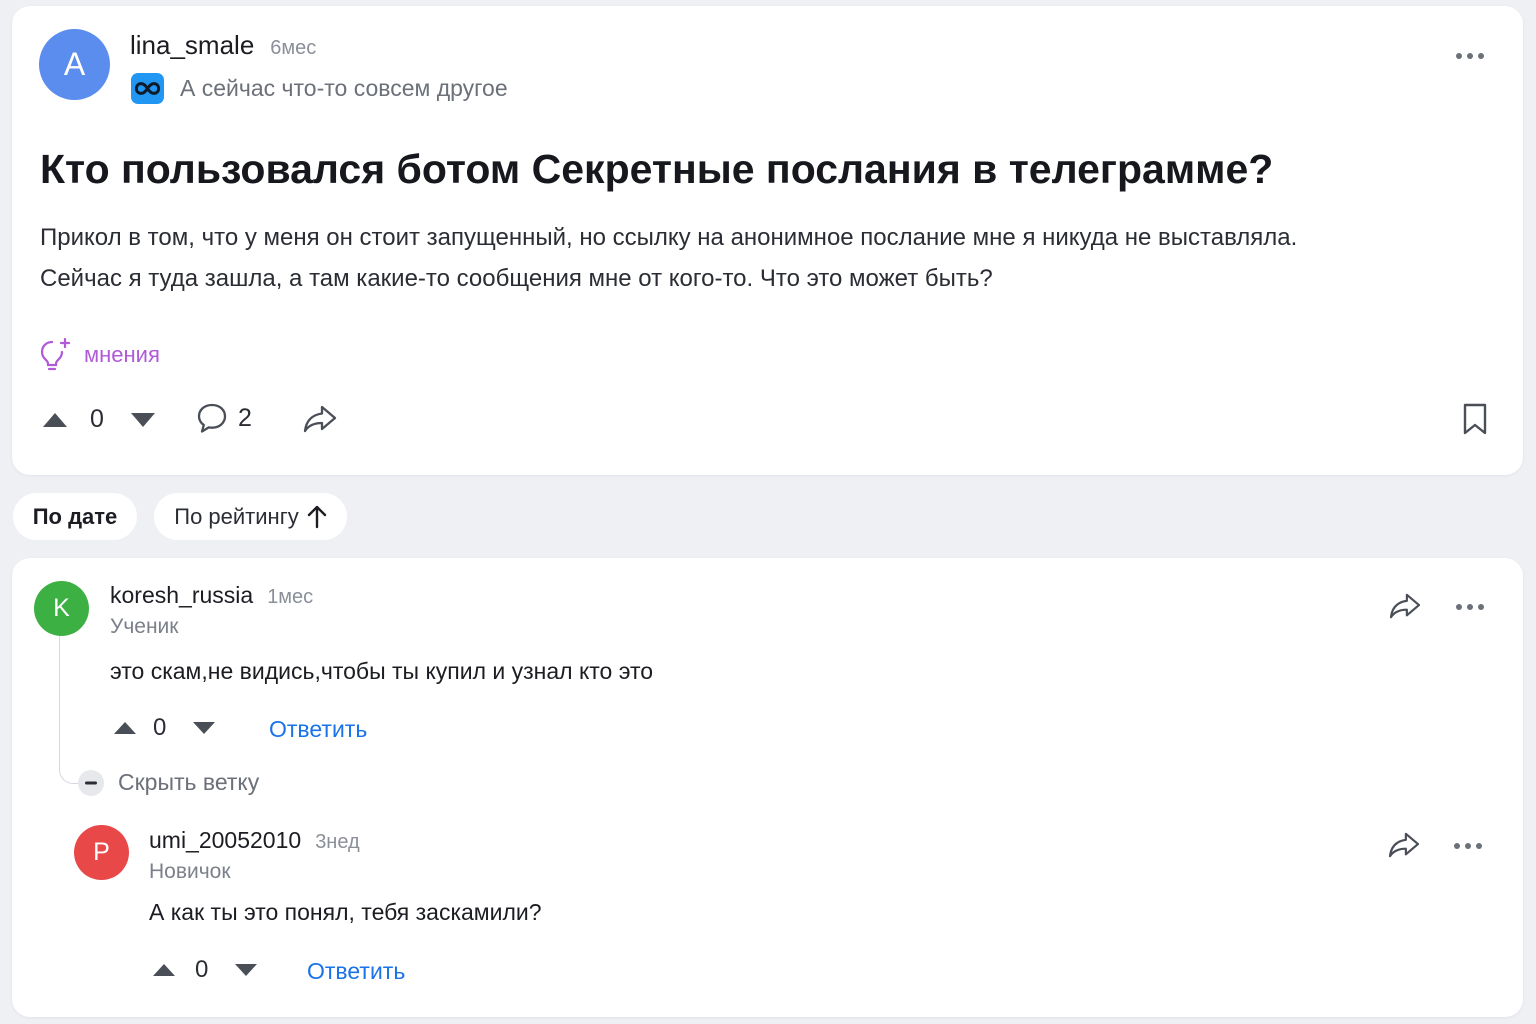 The height and width of the screenshot is (1024, 1536). I want to click on tag-opinions: мнения, so click(99, 355).